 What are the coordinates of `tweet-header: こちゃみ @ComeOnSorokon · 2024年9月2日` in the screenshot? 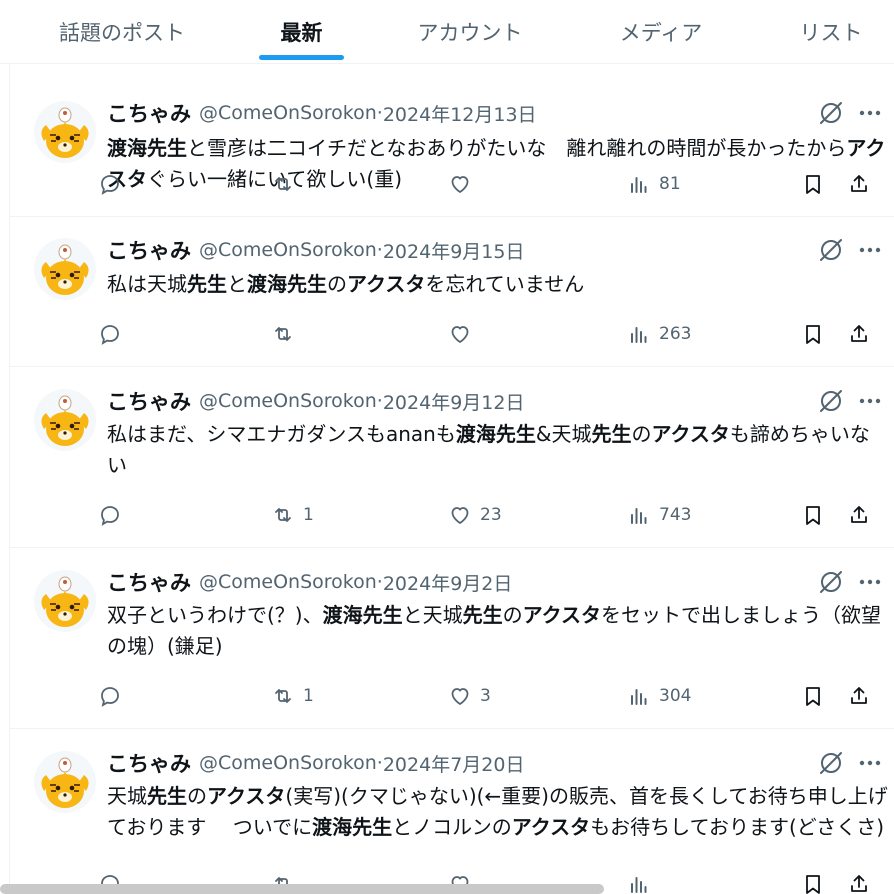 It's located at (309, 582).